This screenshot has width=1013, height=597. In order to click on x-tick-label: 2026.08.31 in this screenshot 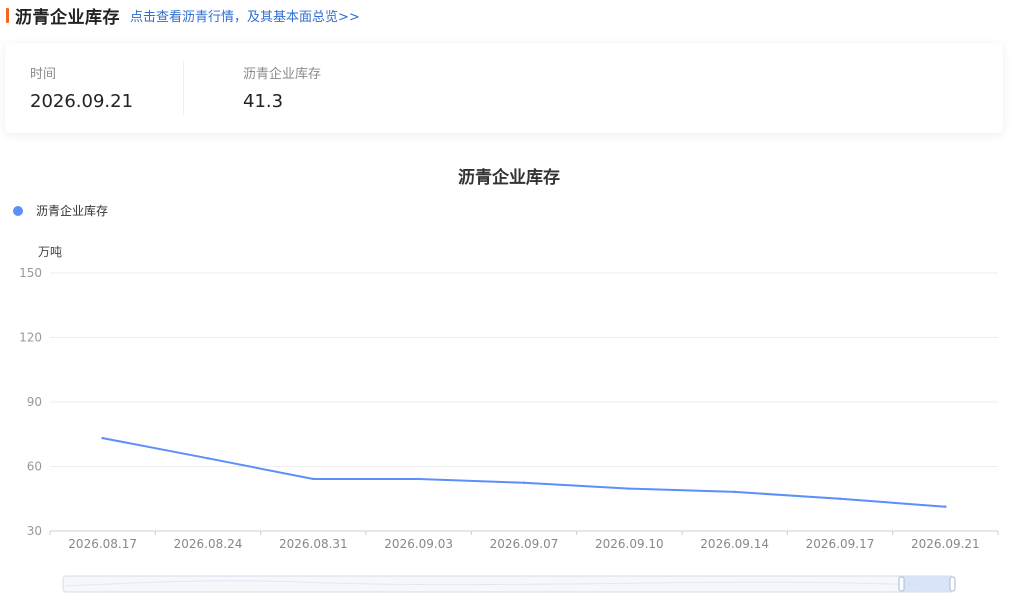, I will do `click(313, 544)`.